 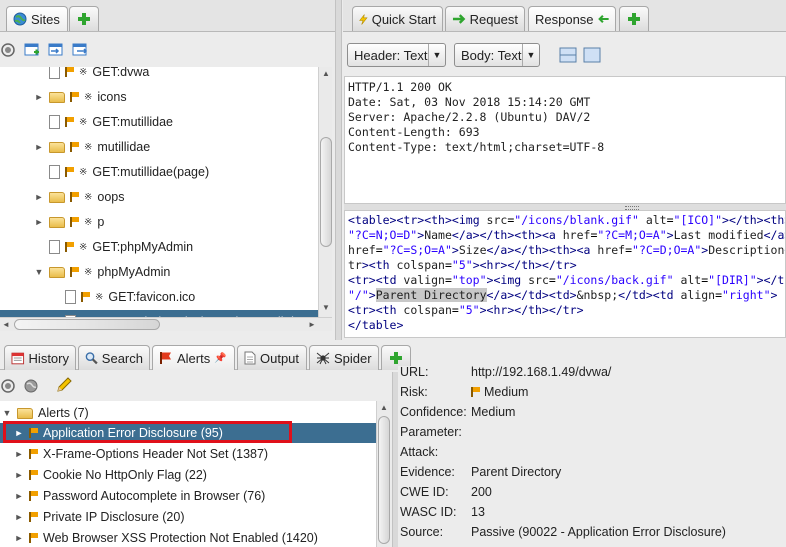 What do you see at coordinates (103, 122) in the screenshot?
I see `site-tree-node: ※ GET:mutillidae` at bounding box center [103, 122].